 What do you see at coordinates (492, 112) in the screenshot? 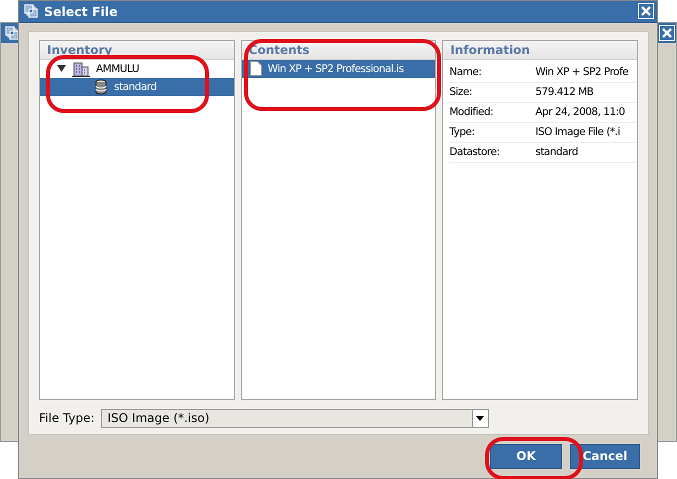
I see `field-label: Modified:` at bounding box center [492, 112].